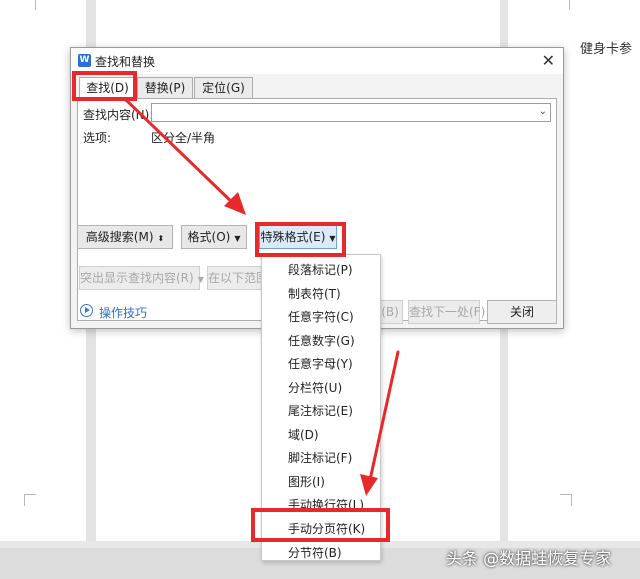  Describe the element at coordinates (181, 153) in the screenshot. I see `arrow-1-shaft` at that location.